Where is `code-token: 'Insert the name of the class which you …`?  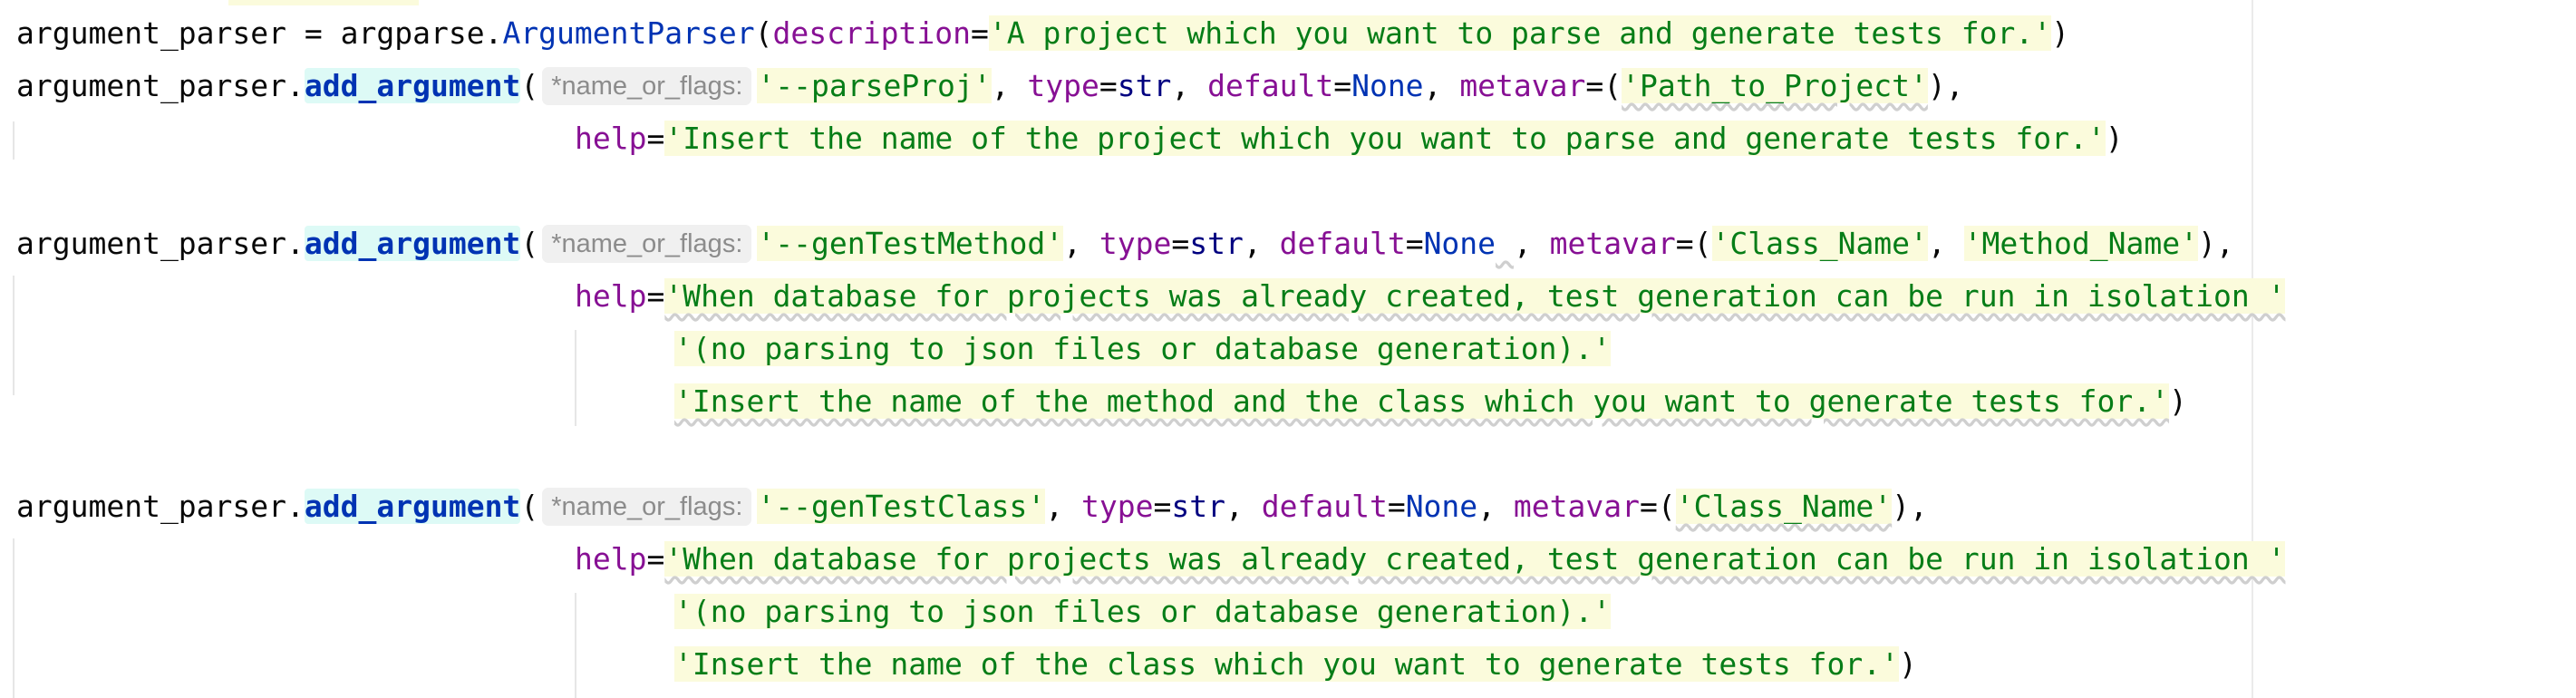
code-token: 'Insert the name of the class which you … is located at coordinates (1287, 664).